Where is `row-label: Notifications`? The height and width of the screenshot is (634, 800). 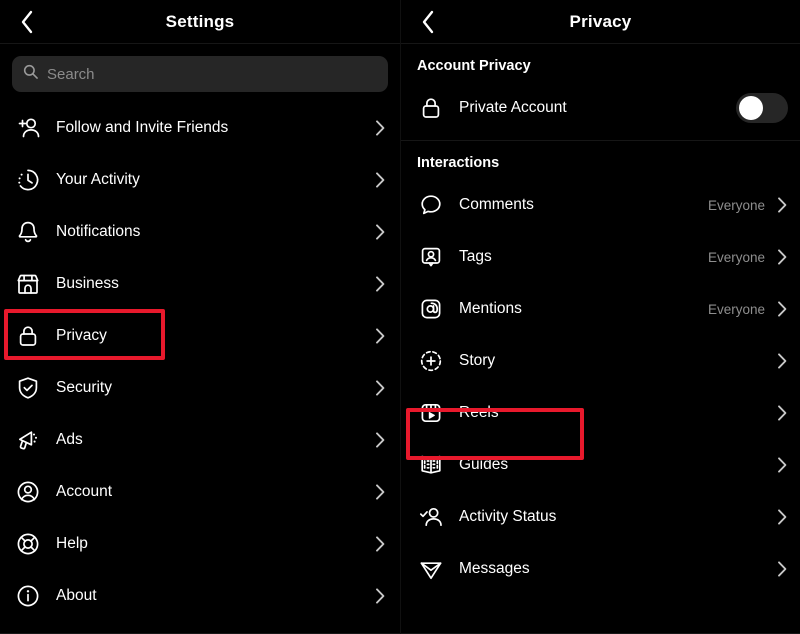
row-label: Notifications is located at coordinates (98, 231).